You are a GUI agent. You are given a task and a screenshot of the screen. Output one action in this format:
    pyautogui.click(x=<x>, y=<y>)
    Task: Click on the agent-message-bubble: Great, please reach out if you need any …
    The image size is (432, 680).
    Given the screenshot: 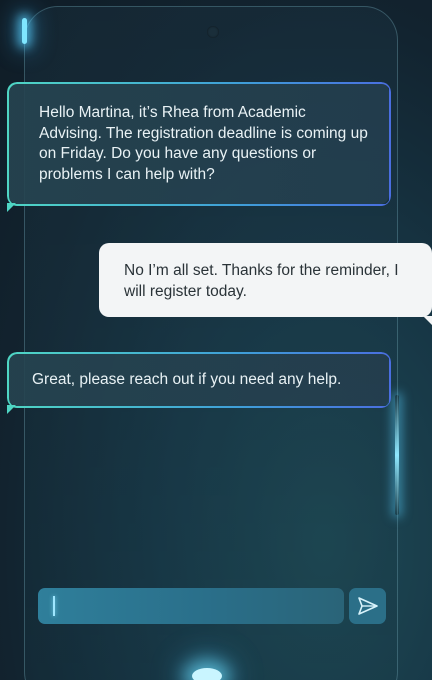 What is the action you would take?
    pyautogui.click(x=198, y=383)
    